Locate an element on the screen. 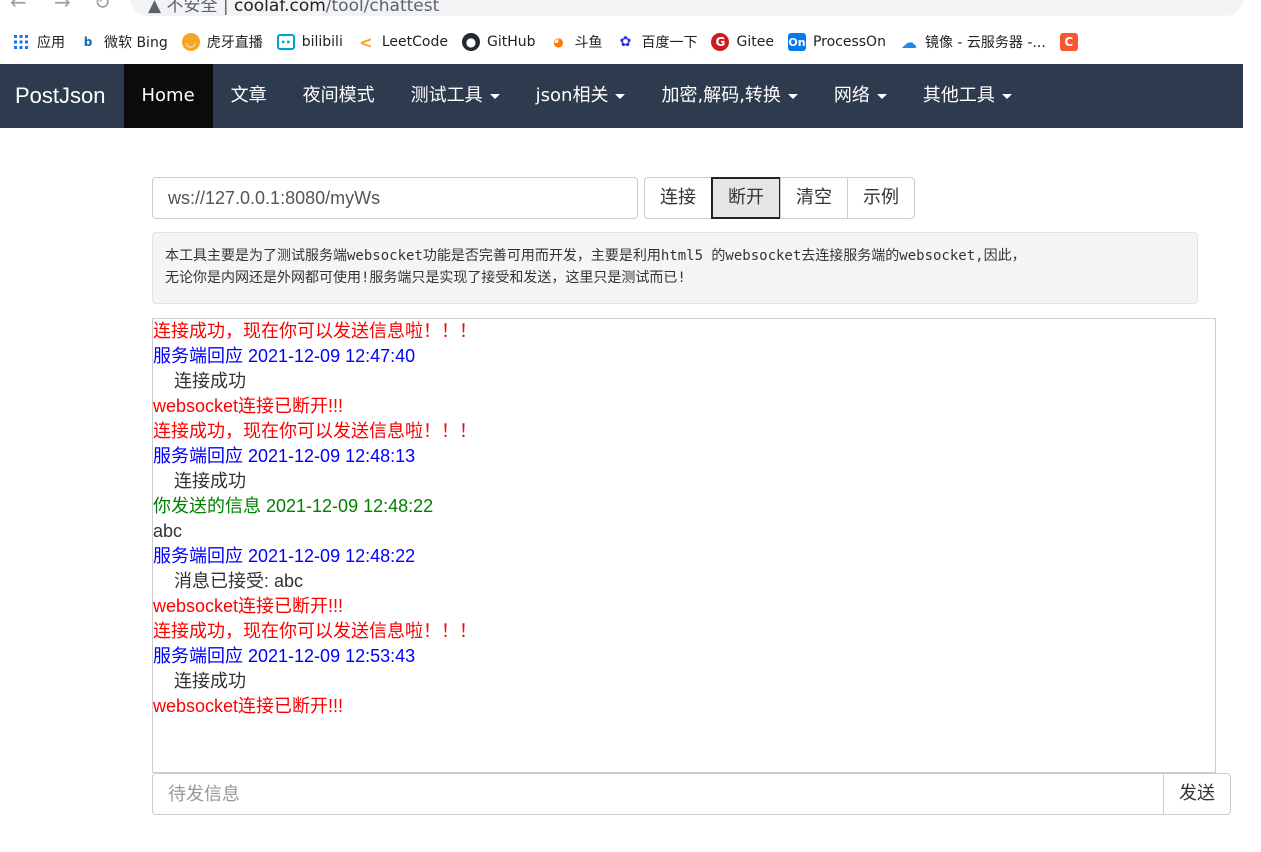 The width and height of the screenshot is (1261, 852). bookmark-gitee: G Gitee is located at coordinates (742, 42).